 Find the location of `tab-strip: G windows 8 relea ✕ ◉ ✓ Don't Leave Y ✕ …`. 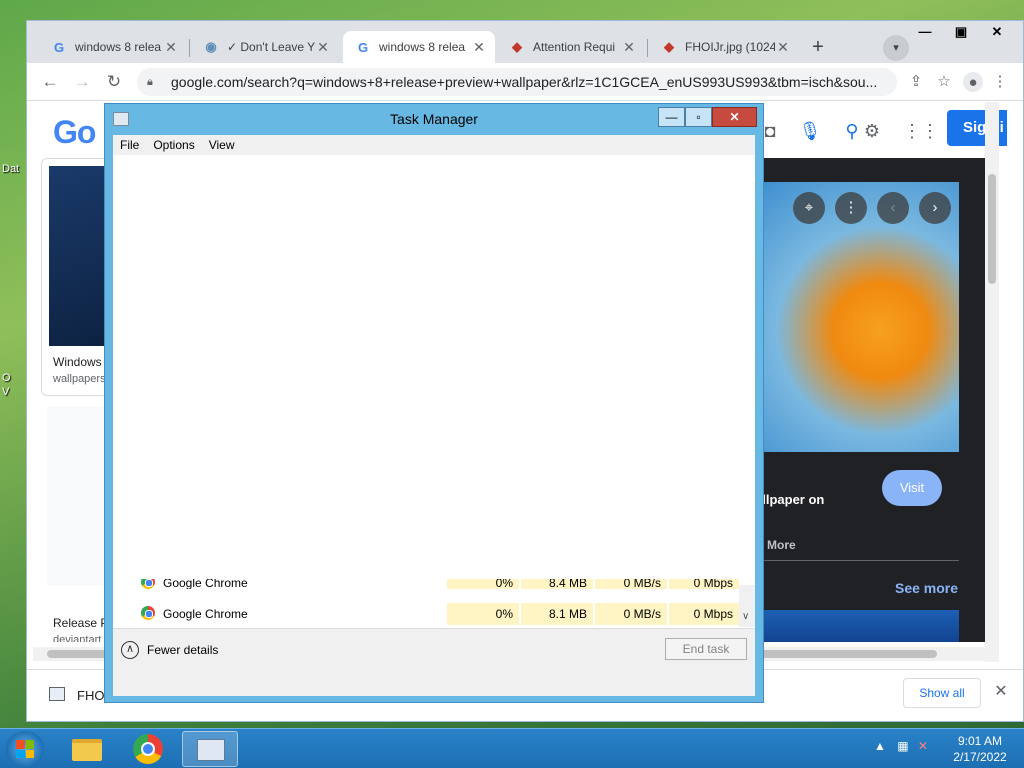

tab-strip: G windows 8 relea ✕ ◉ ✓ Don't Leave Y ✕ … is located at coordinates (525, 42).